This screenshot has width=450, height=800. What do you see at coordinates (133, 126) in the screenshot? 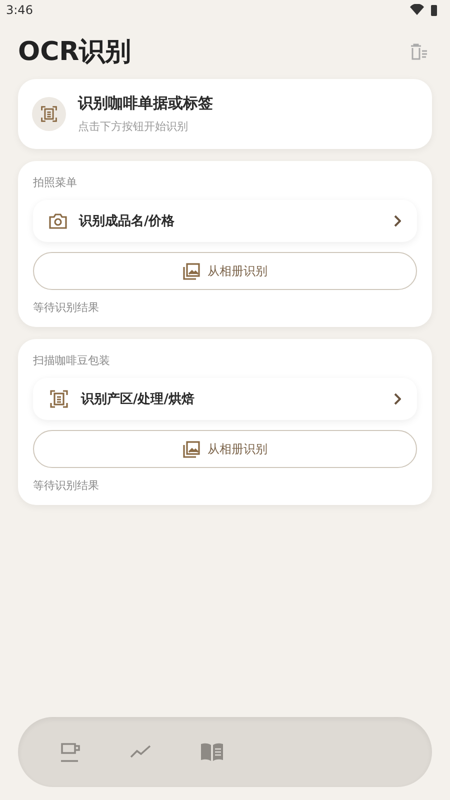
I see `intro-subtitle: 点击下方按钮开始识别` at bounding box center [133, 126].